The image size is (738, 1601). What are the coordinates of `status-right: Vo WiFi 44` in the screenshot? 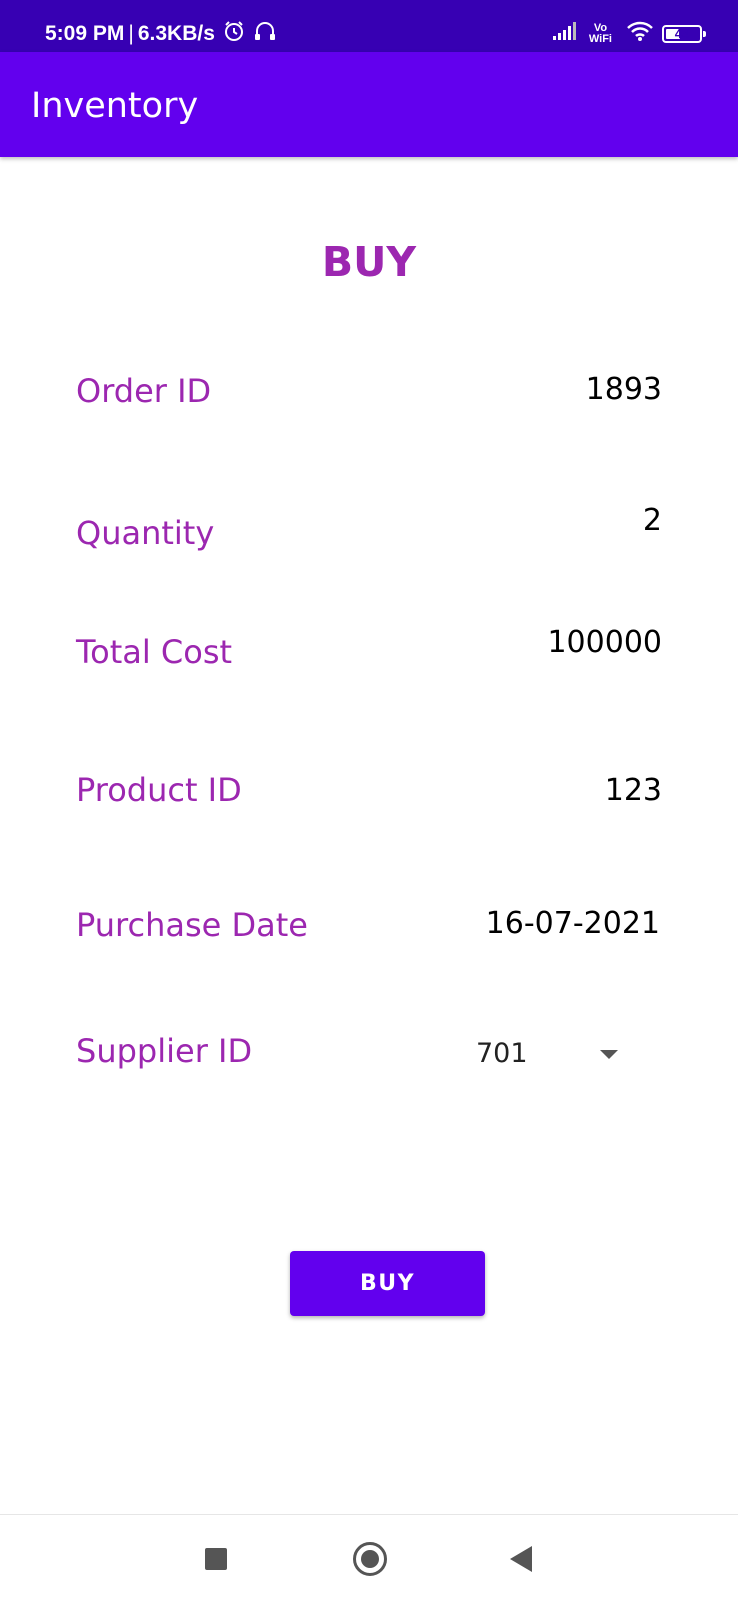 It's located at (629, 33).